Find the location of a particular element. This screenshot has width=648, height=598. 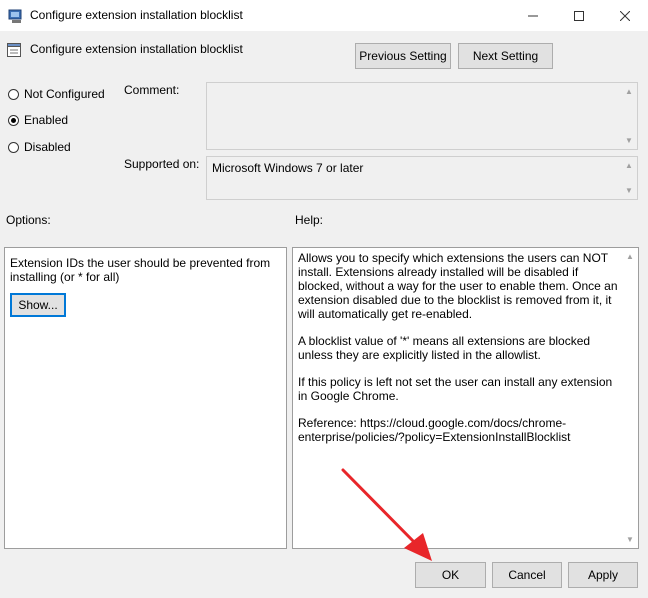

comment-scrollbar: ▲ ▼ is located at coordinates (629, 116).